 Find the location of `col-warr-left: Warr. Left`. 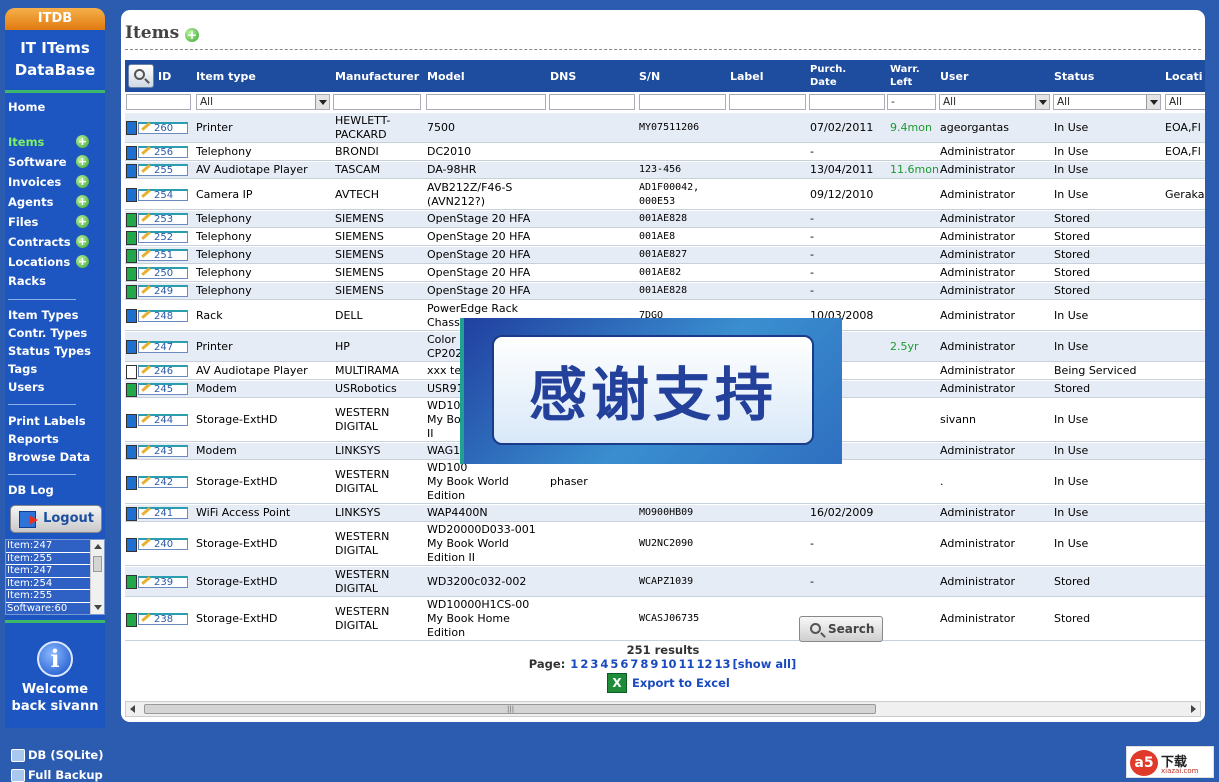

col-warr-left: Warr. Left is located at coordinates (905, 76).